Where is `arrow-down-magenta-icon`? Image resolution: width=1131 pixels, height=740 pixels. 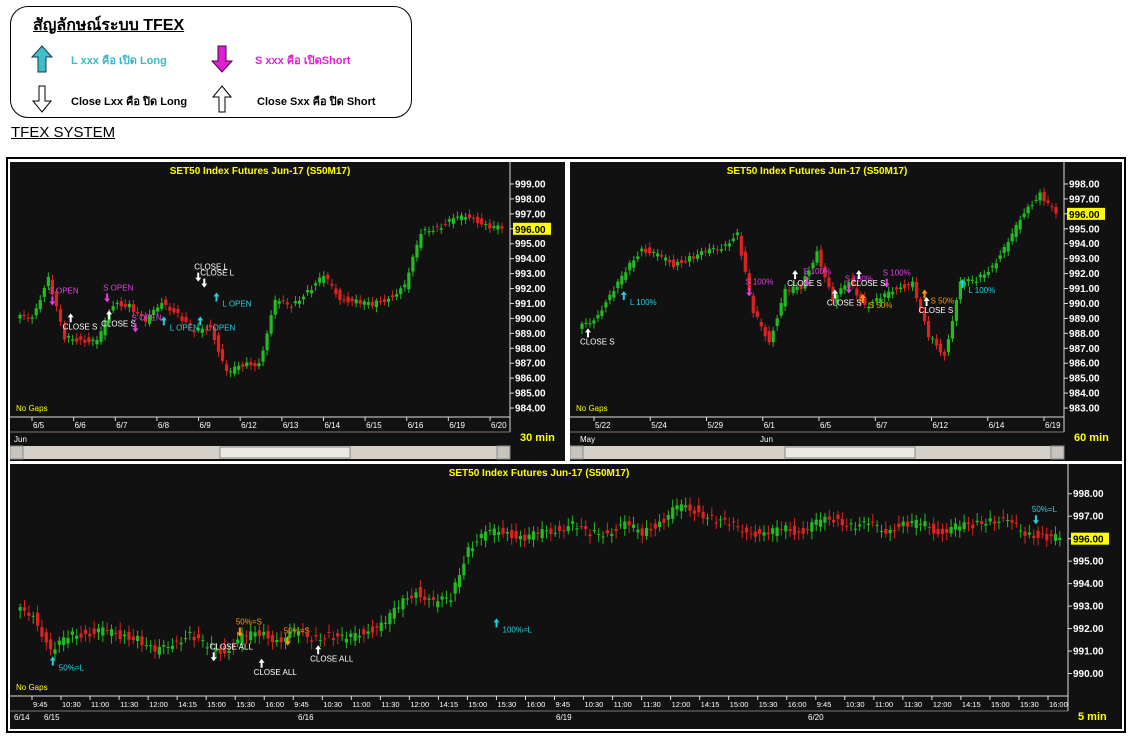
arrow-down-magenta-icon is located at coordinates (222, 59).